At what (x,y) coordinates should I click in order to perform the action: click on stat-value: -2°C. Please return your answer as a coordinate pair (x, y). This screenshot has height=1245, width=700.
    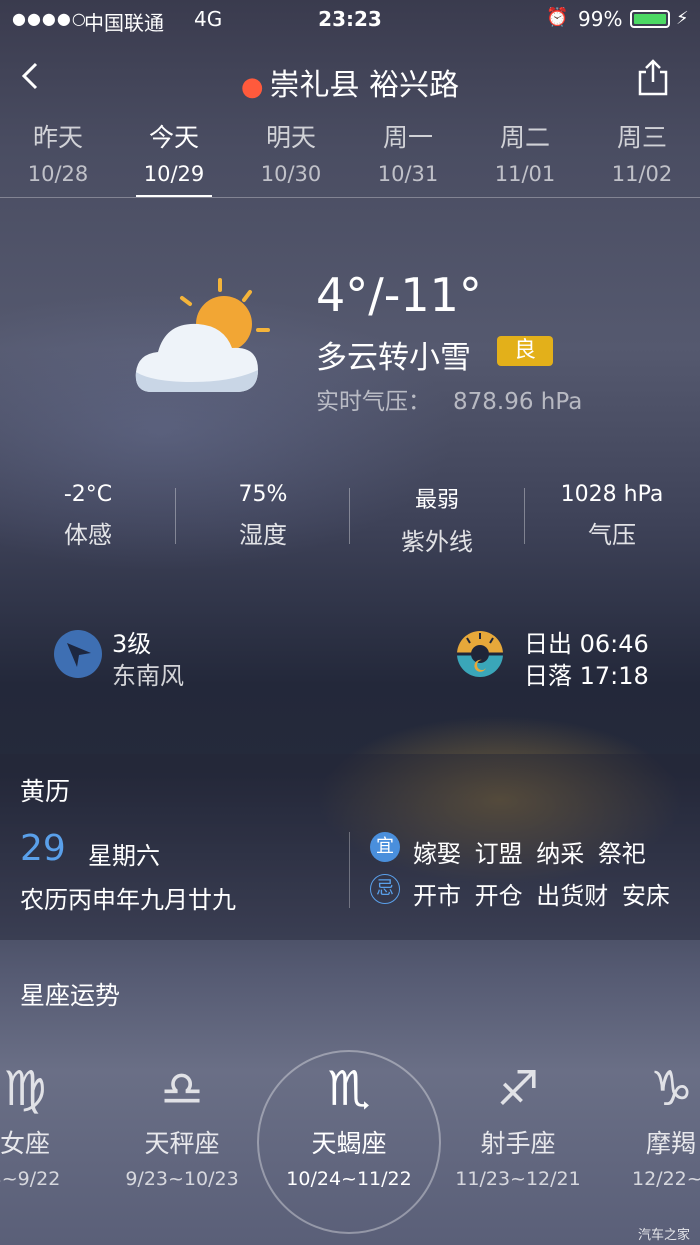
    Looking at the image, I should click on (88, 494).